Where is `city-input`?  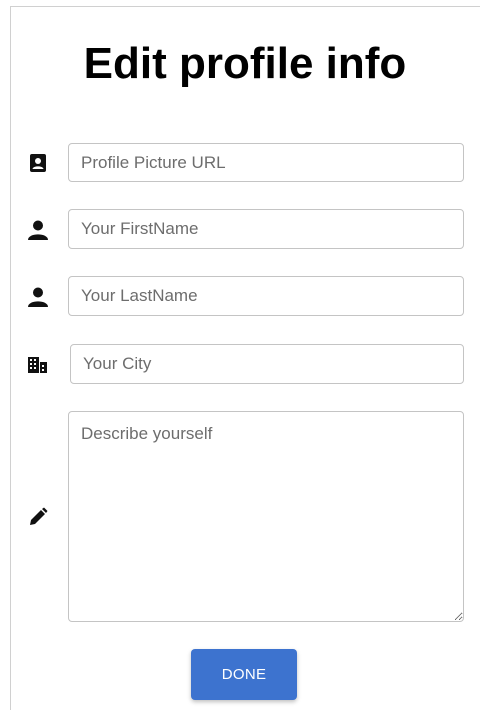 city-input is located at coordinates (267, 364).